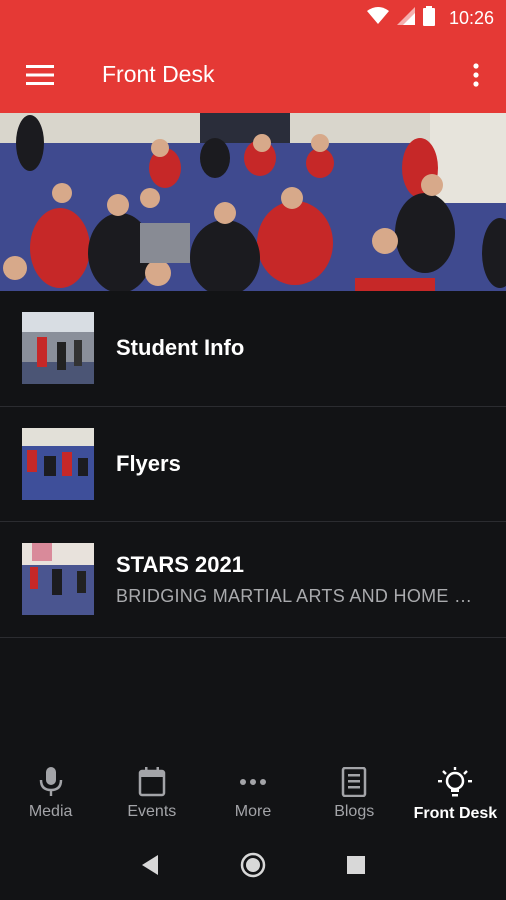 The image size is (506, 900). I want to click on overflow-menu-button, so click(476, 74).